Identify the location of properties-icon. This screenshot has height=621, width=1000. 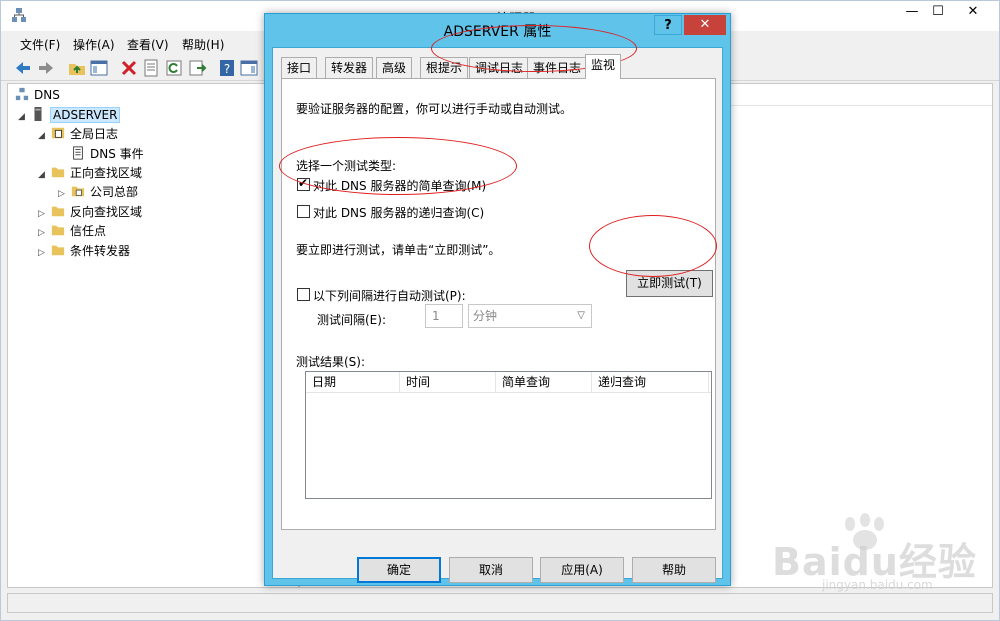
(151, 68).